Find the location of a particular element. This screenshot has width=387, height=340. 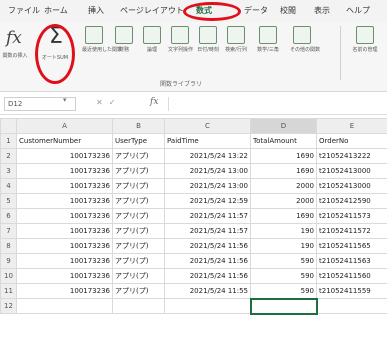

select-all-corner is located at coordinates (8, 126).